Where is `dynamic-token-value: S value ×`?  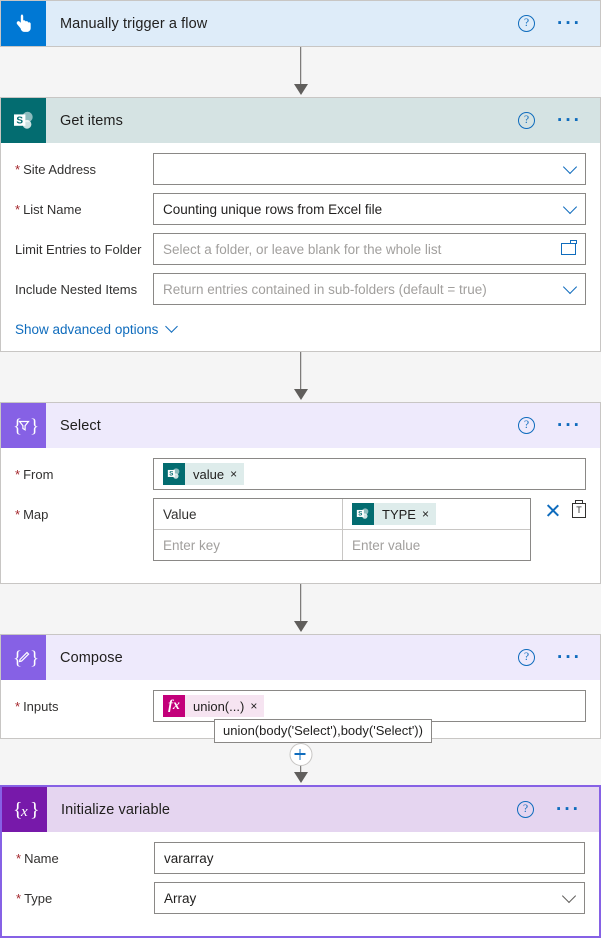 dynamic-token-value: S value × is located at coordinates (204, 474).